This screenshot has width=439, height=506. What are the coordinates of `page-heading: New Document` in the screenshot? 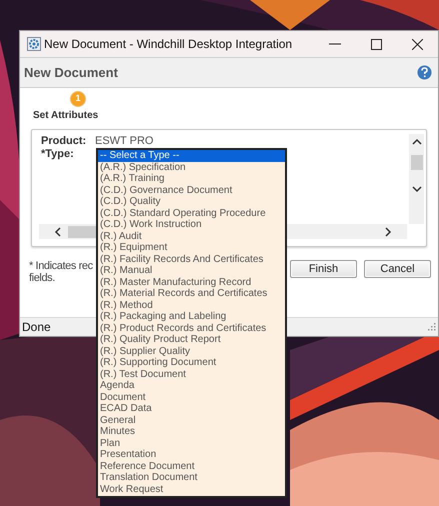 It's located at (71, 73).